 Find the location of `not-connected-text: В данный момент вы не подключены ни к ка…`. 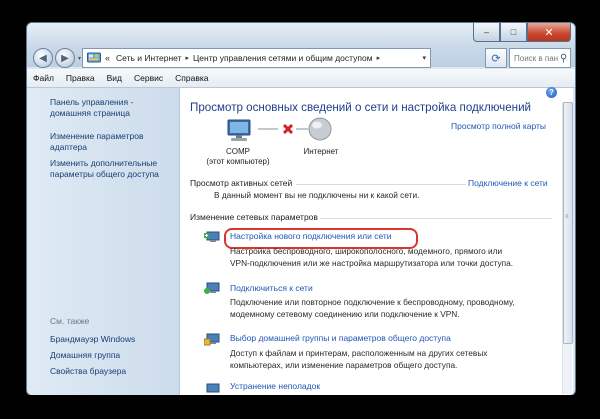

not-connected-text: В данный момент вы не подключены ни к ка… is located at coordinates (317, 195).